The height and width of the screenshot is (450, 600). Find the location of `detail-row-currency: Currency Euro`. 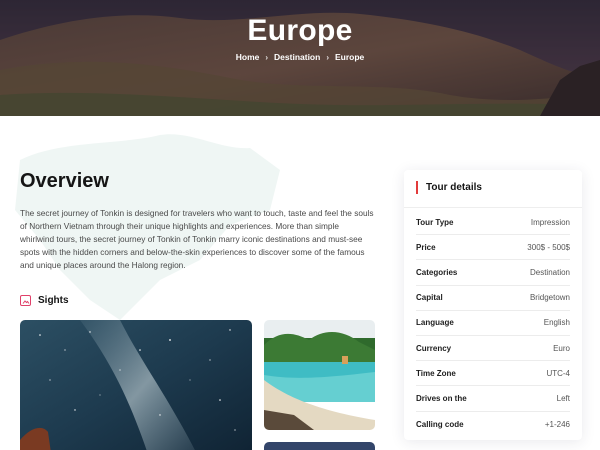

detail-row-currency: Currency Euro is located at coordinates (493, 349).